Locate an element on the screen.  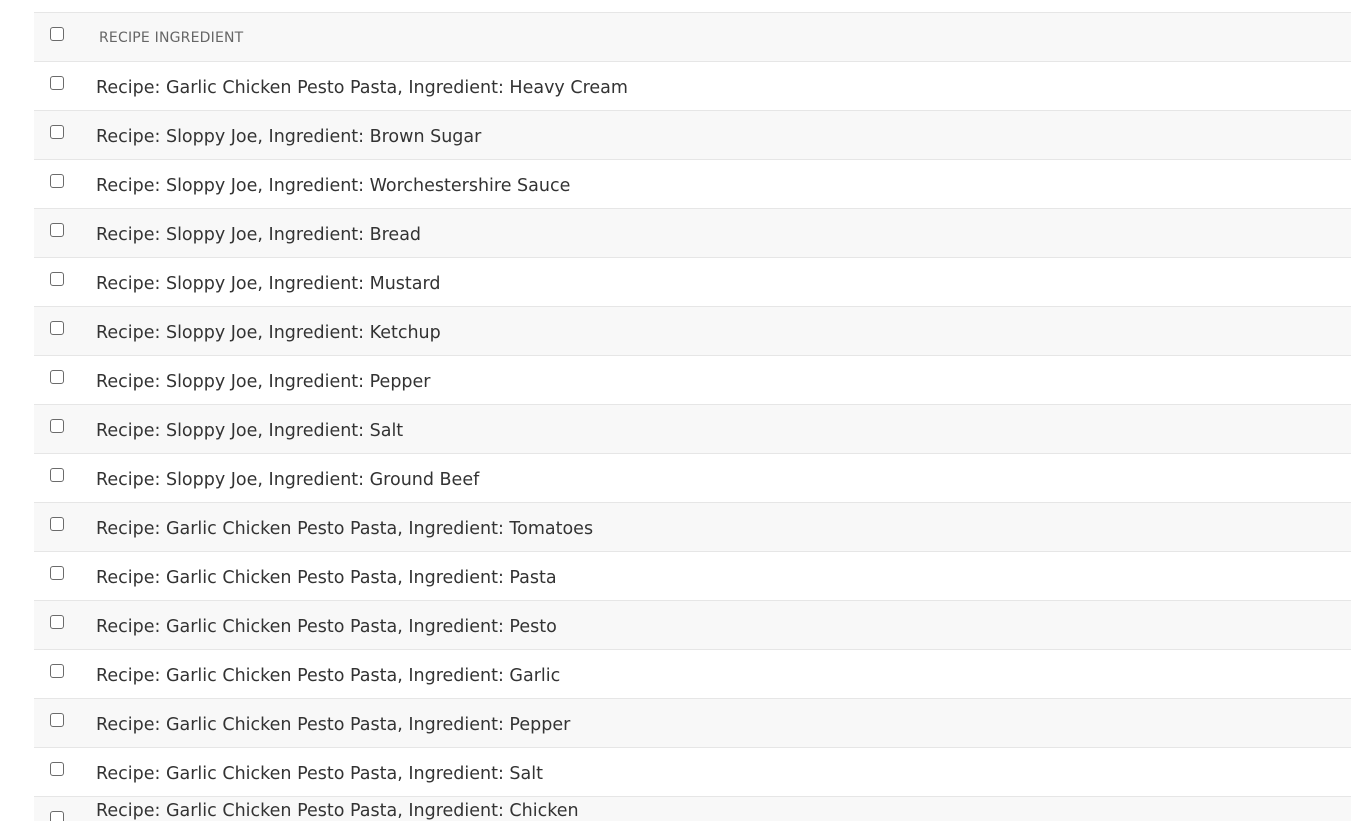
table-row: Recipe: Sloppy Joe, Ingredient: Bread is located at coordinates (692, 233).